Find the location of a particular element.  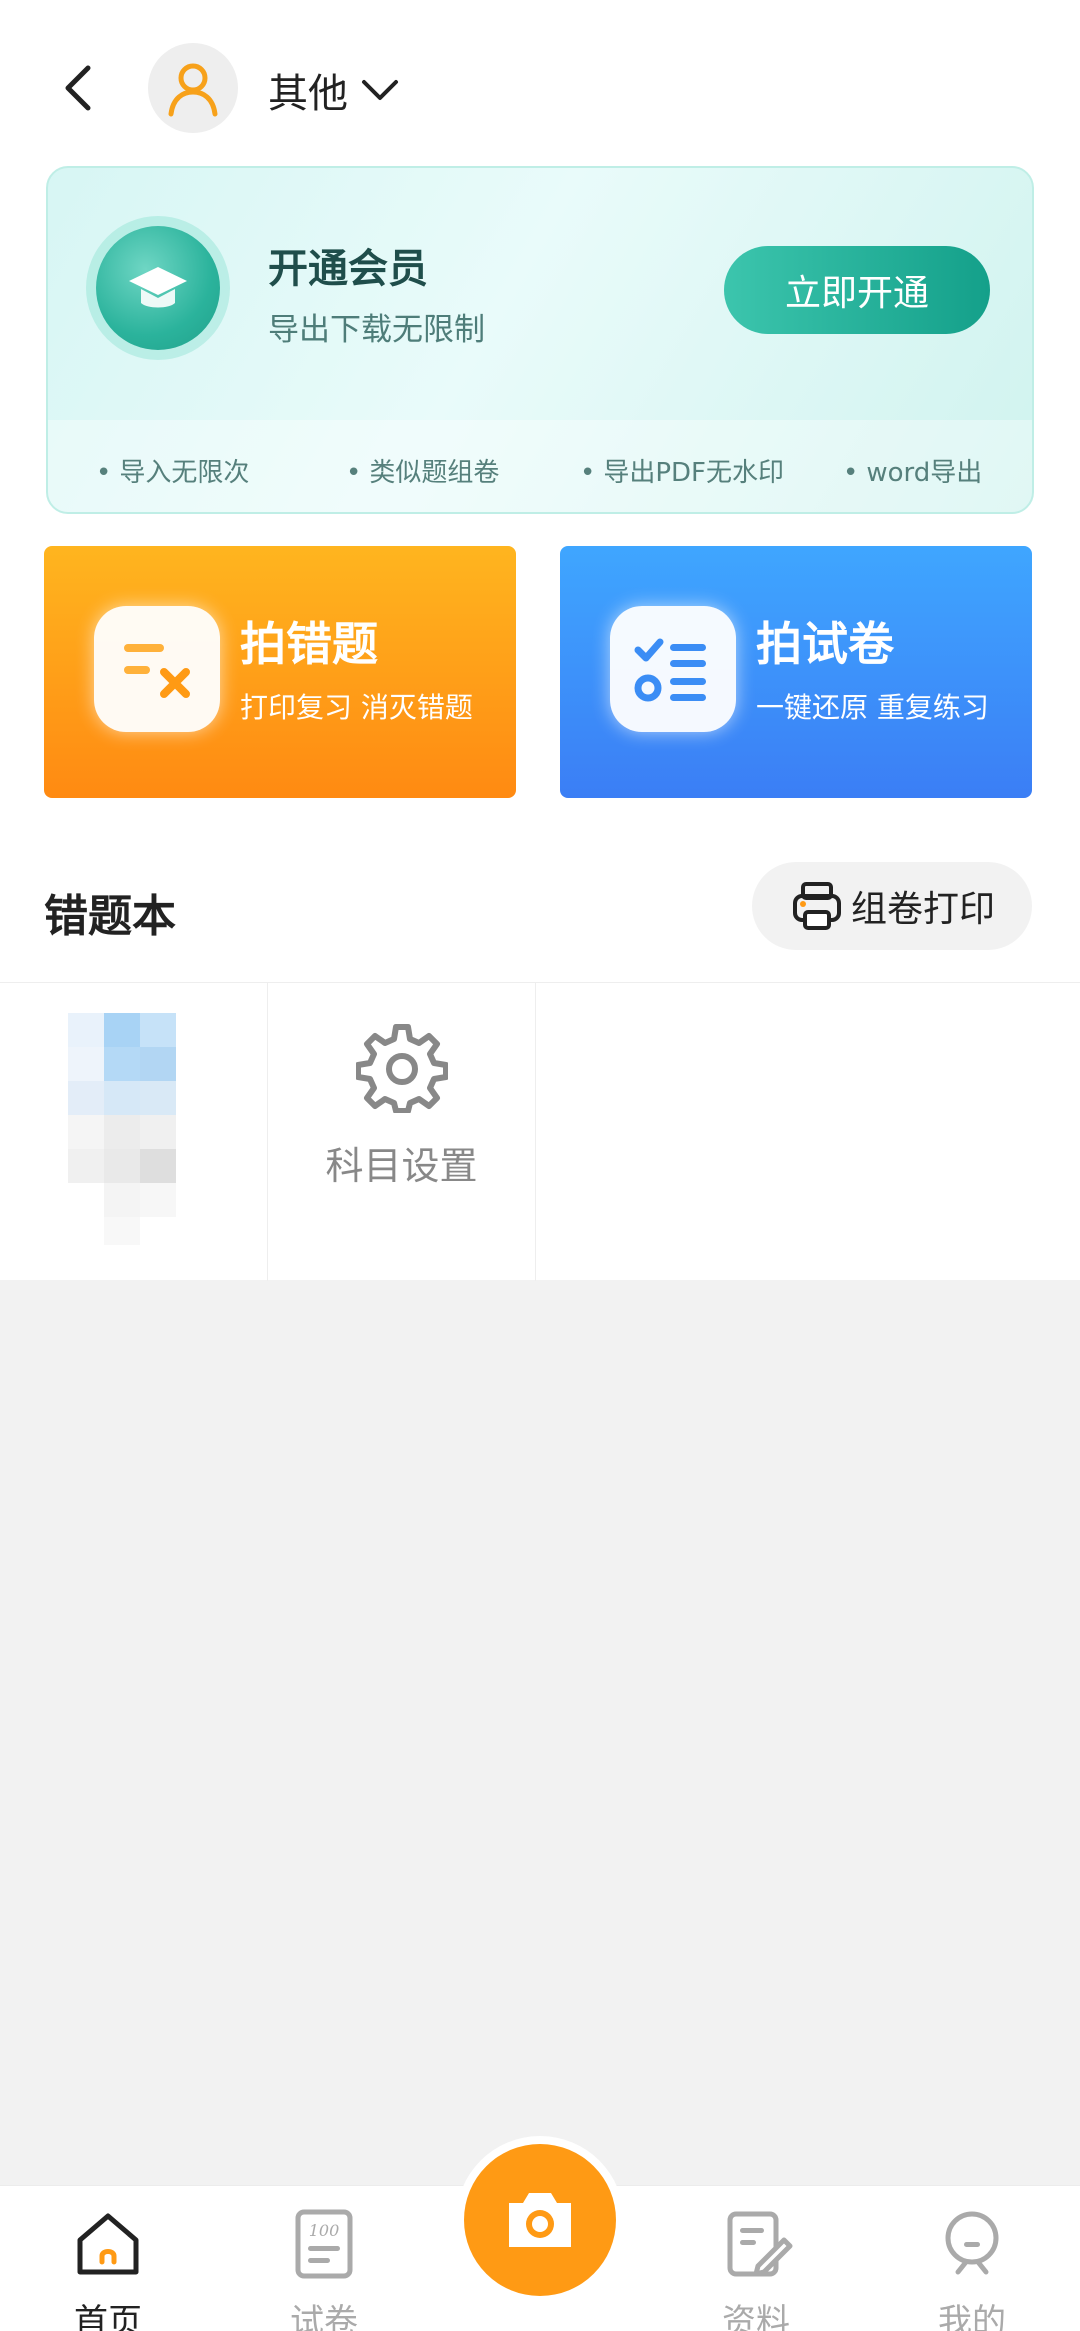

card-title: 拍试卷 is located at coordinates (825, 644).